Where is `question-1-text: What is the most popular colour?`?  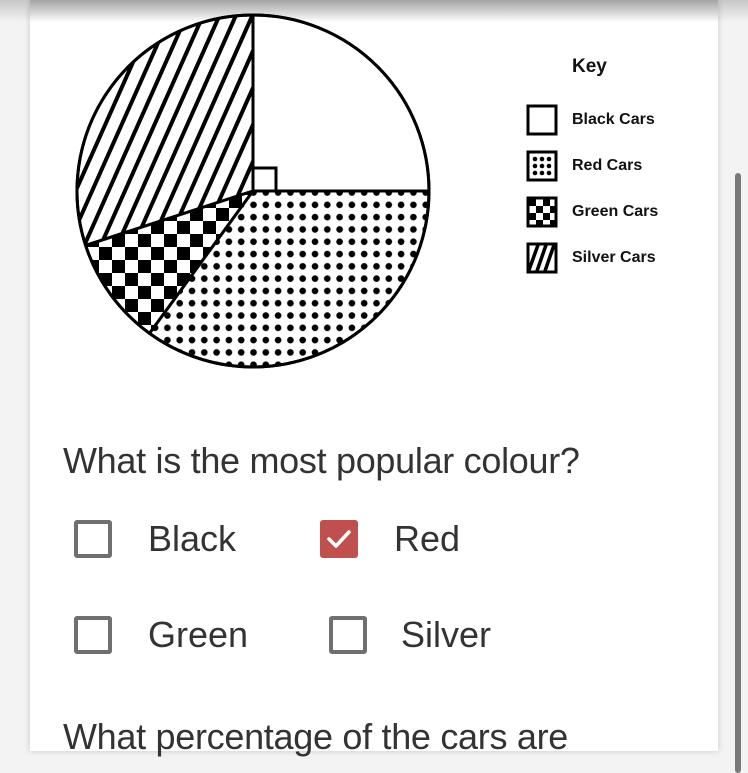 question-1-text: What is the most popular colour? is located at coordinates (321, 460).